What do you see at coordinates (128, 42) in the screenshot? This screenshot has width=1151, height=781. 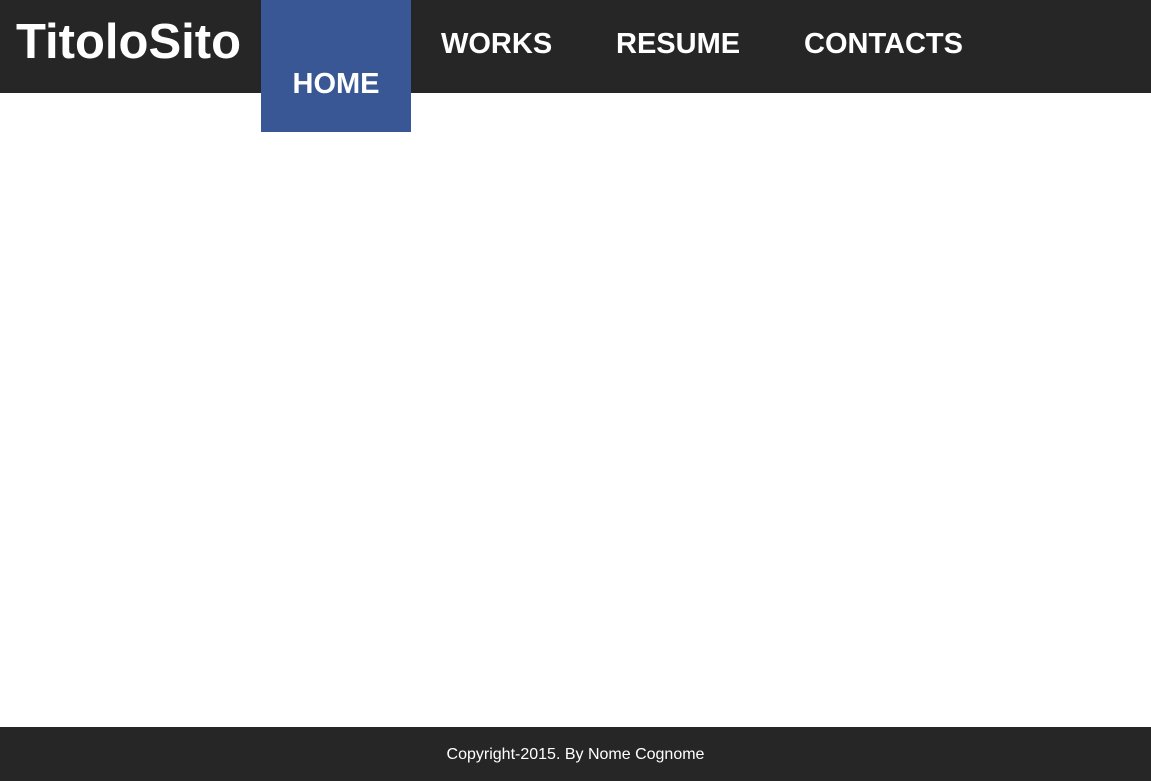 I see `site-title: TitoloSito` at bounding box center [128, 42].